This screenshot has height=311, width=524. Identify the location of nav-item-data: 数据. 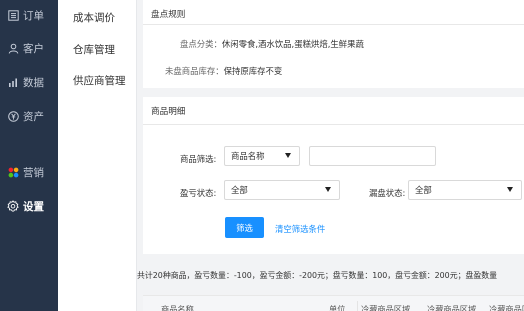
(29, 82).